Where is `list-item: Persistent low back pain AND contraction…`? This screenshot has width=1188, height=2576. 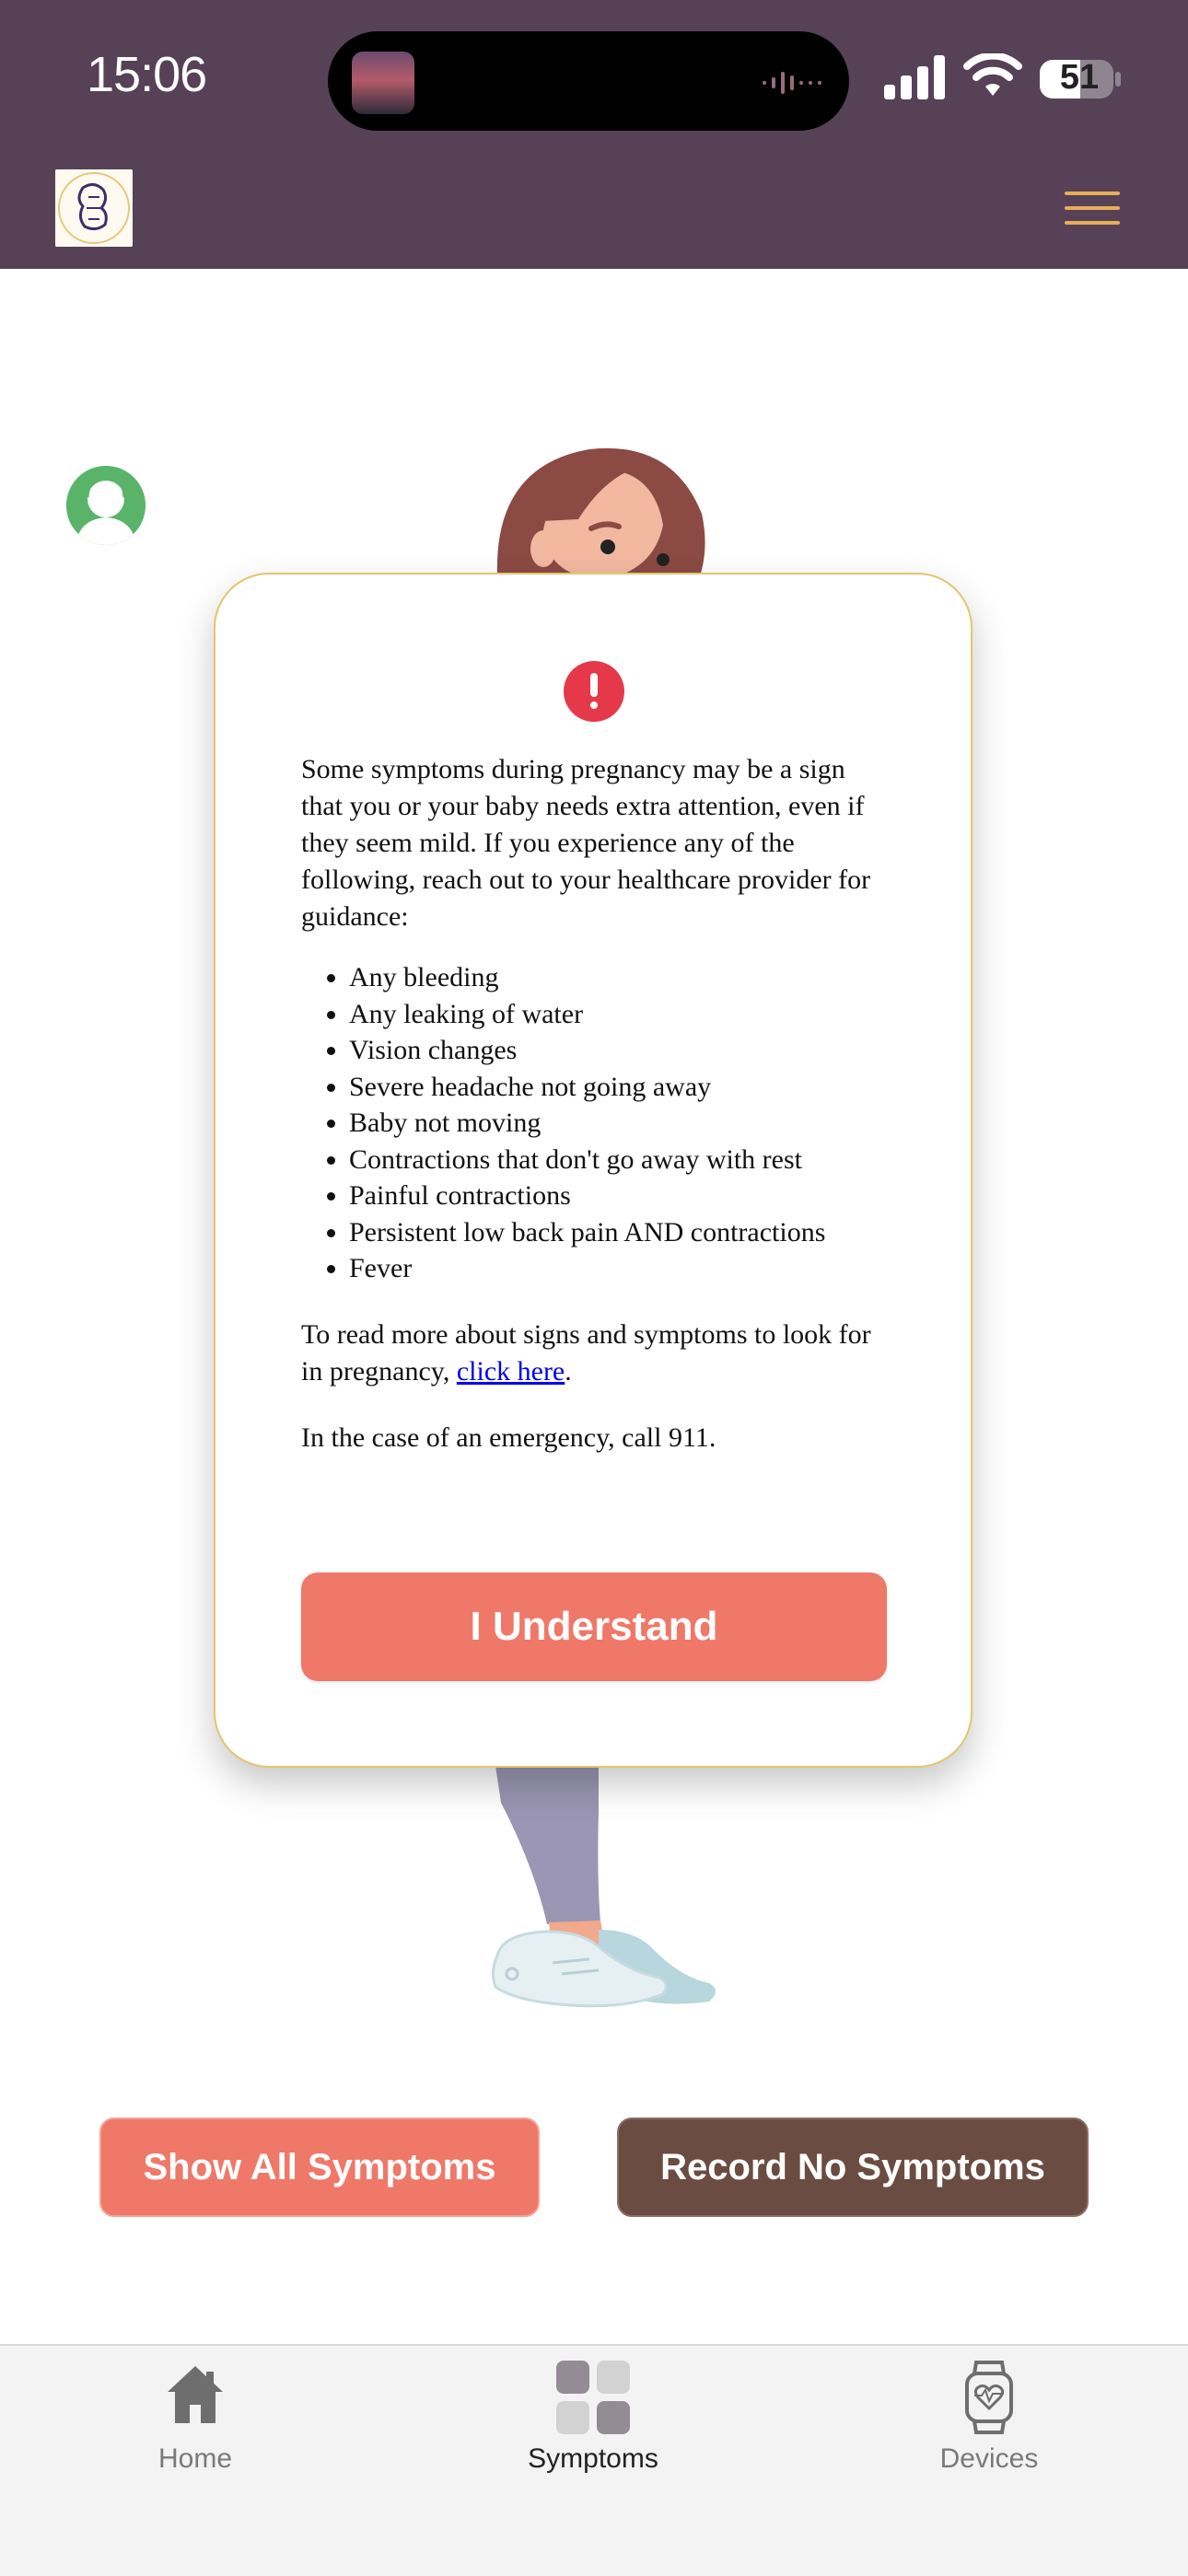 list-item: Persistent low back pain AND contraction… is located at coordinates (629, 1232).